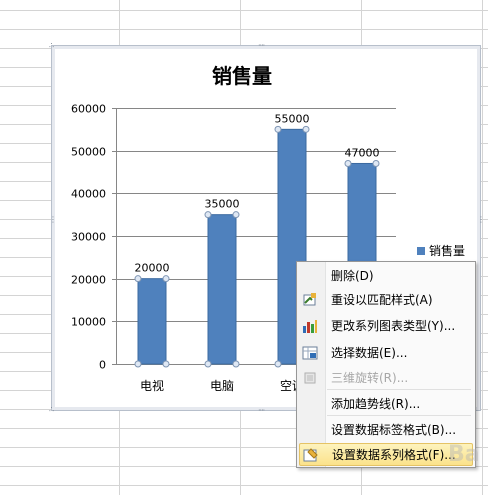  Describe the element at coordinates (447, 250) in the screenshot. I see `legend-label: 销售量` at that location.